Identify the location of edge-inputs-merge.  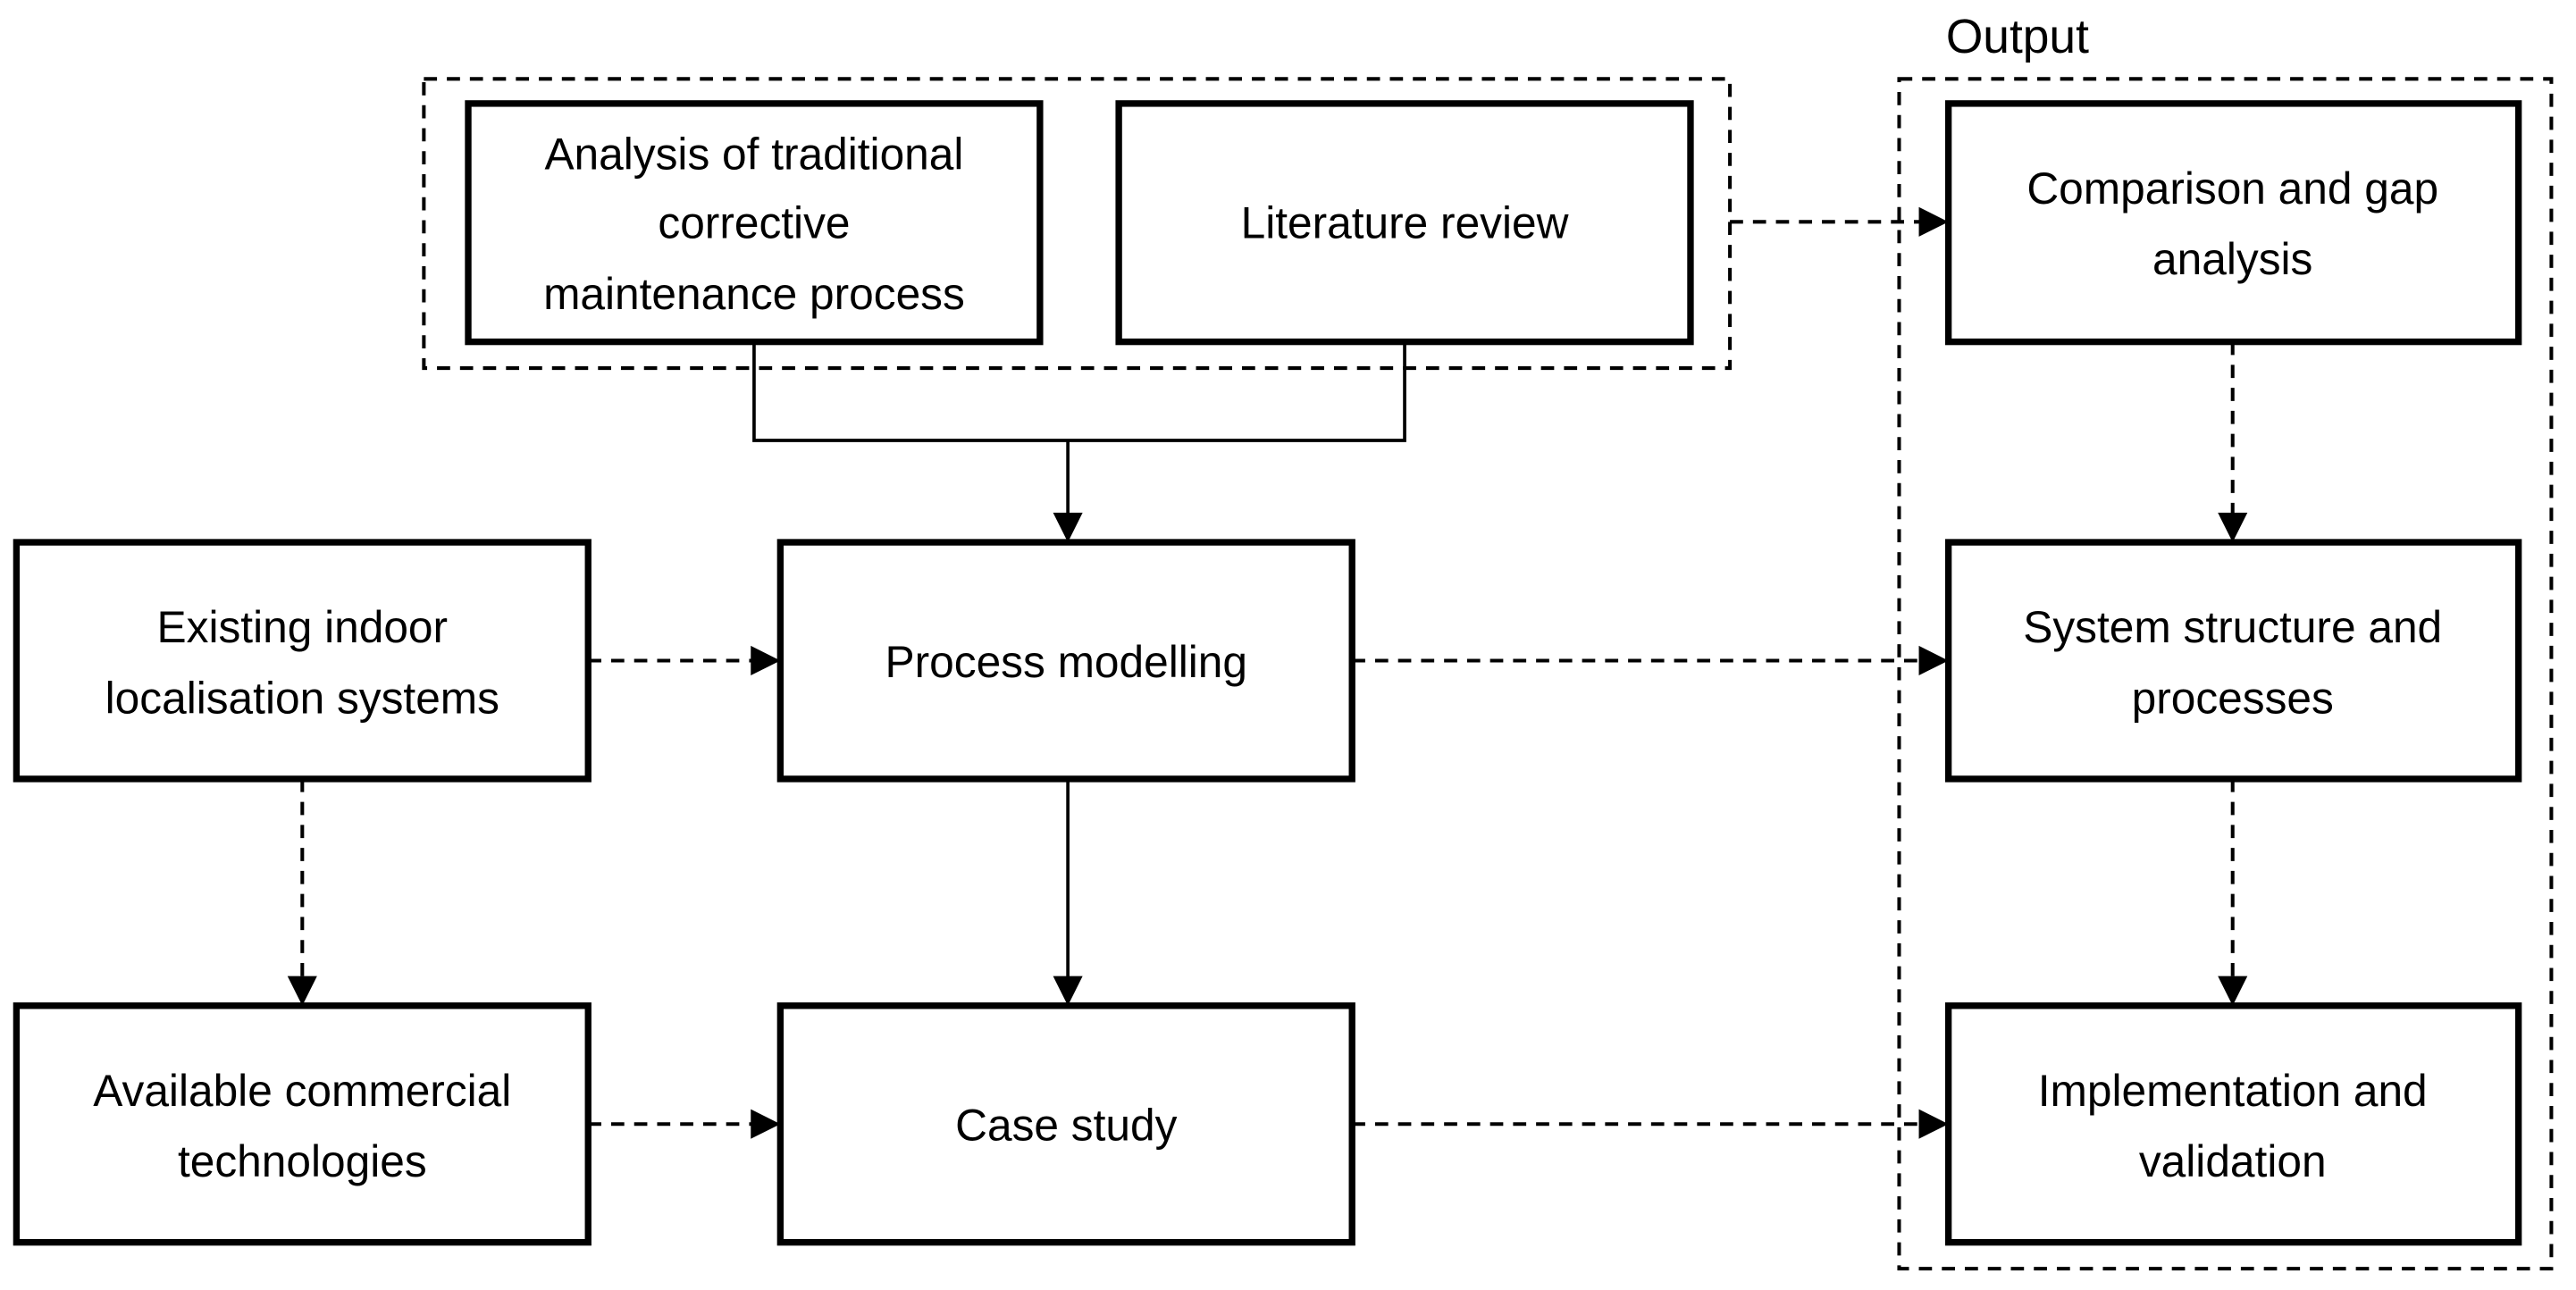
(1079, 391).